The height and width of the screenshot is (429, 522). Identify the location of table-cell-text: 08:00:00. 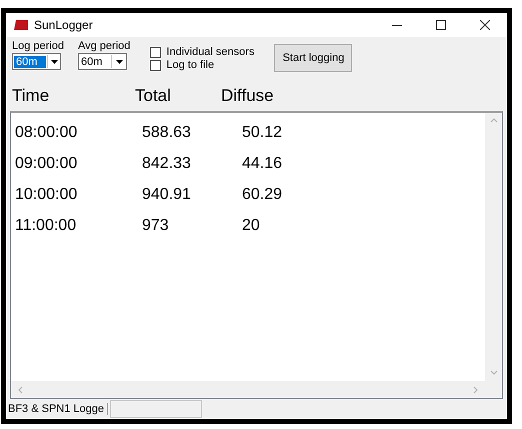
(46, 133).